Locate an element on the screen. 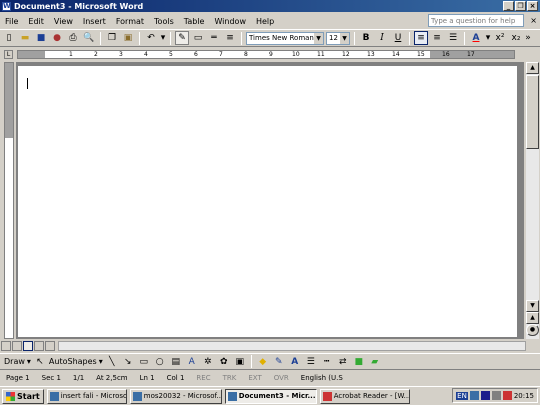 This screenshot has width=540, height=405. scroll-up-icon: ▲ is located at coordinates (532, 68).